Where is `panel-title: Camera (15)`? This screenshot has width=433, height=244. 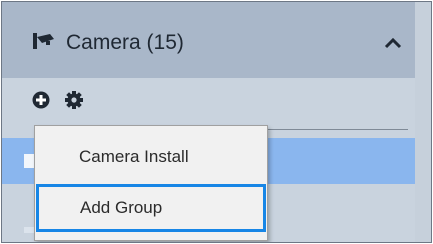
panel-title: Camera (15) is located at coordinates (125, 42).